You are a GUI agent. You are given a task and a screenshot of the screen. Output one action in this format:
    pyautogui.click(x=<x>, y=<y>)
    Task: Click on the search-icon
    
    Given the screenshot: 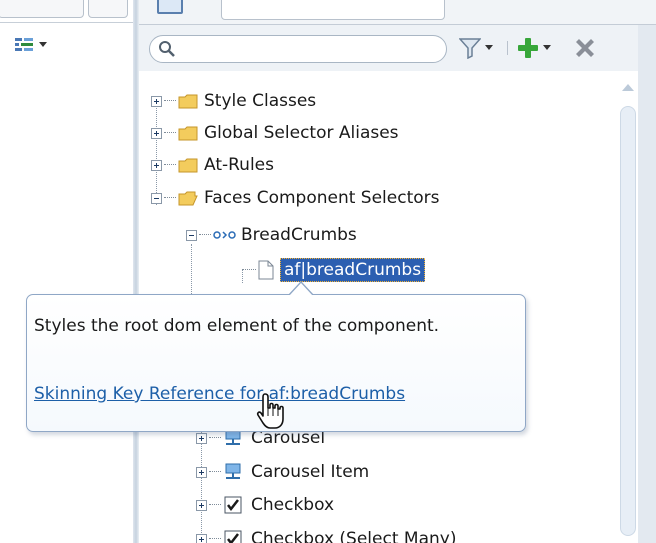 What is the action you would take?
    pyautogui.click(x=167, y=49)
    